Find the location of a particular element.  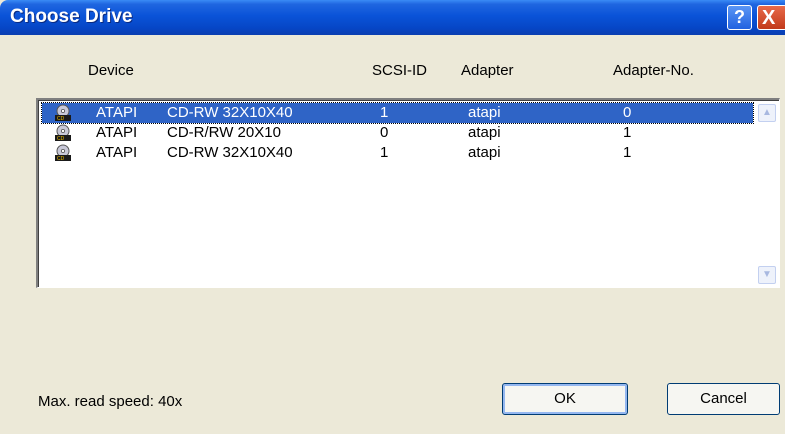

help-icon: ? is located at coordinates (739, 17).